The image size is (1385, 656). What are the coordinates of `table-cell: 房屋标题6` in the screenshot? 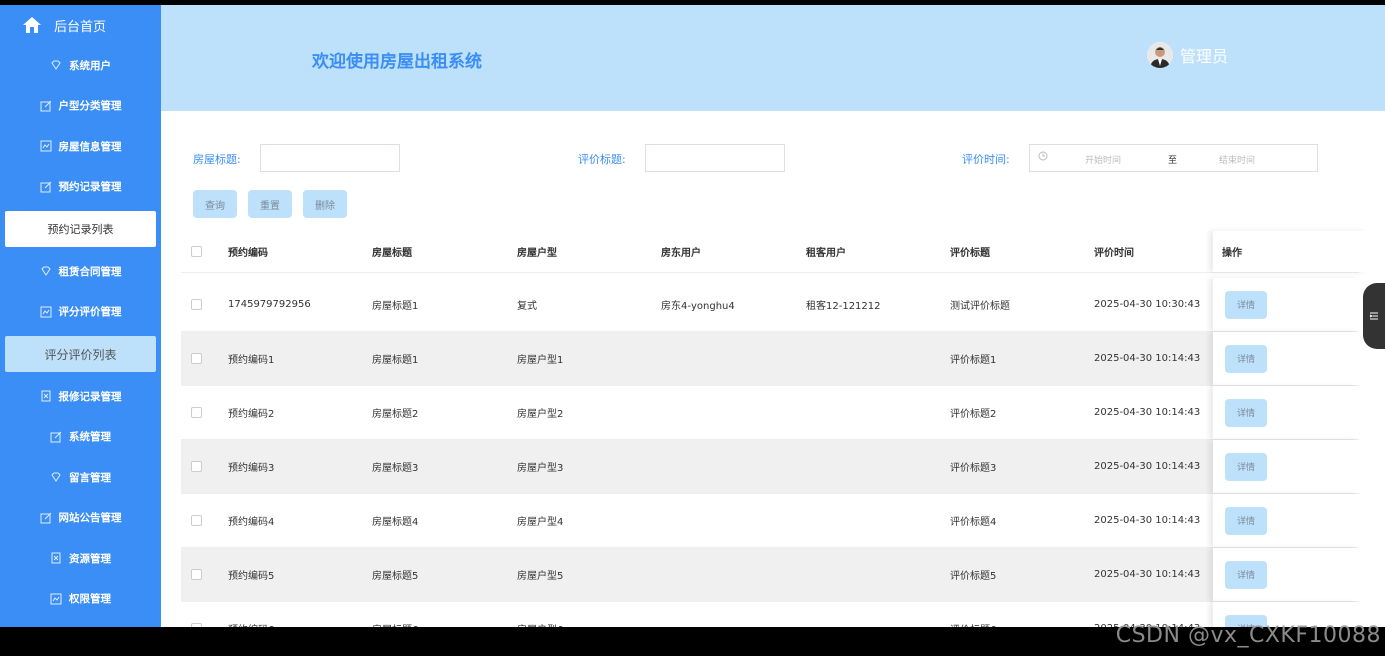 It's located at (444, 614).